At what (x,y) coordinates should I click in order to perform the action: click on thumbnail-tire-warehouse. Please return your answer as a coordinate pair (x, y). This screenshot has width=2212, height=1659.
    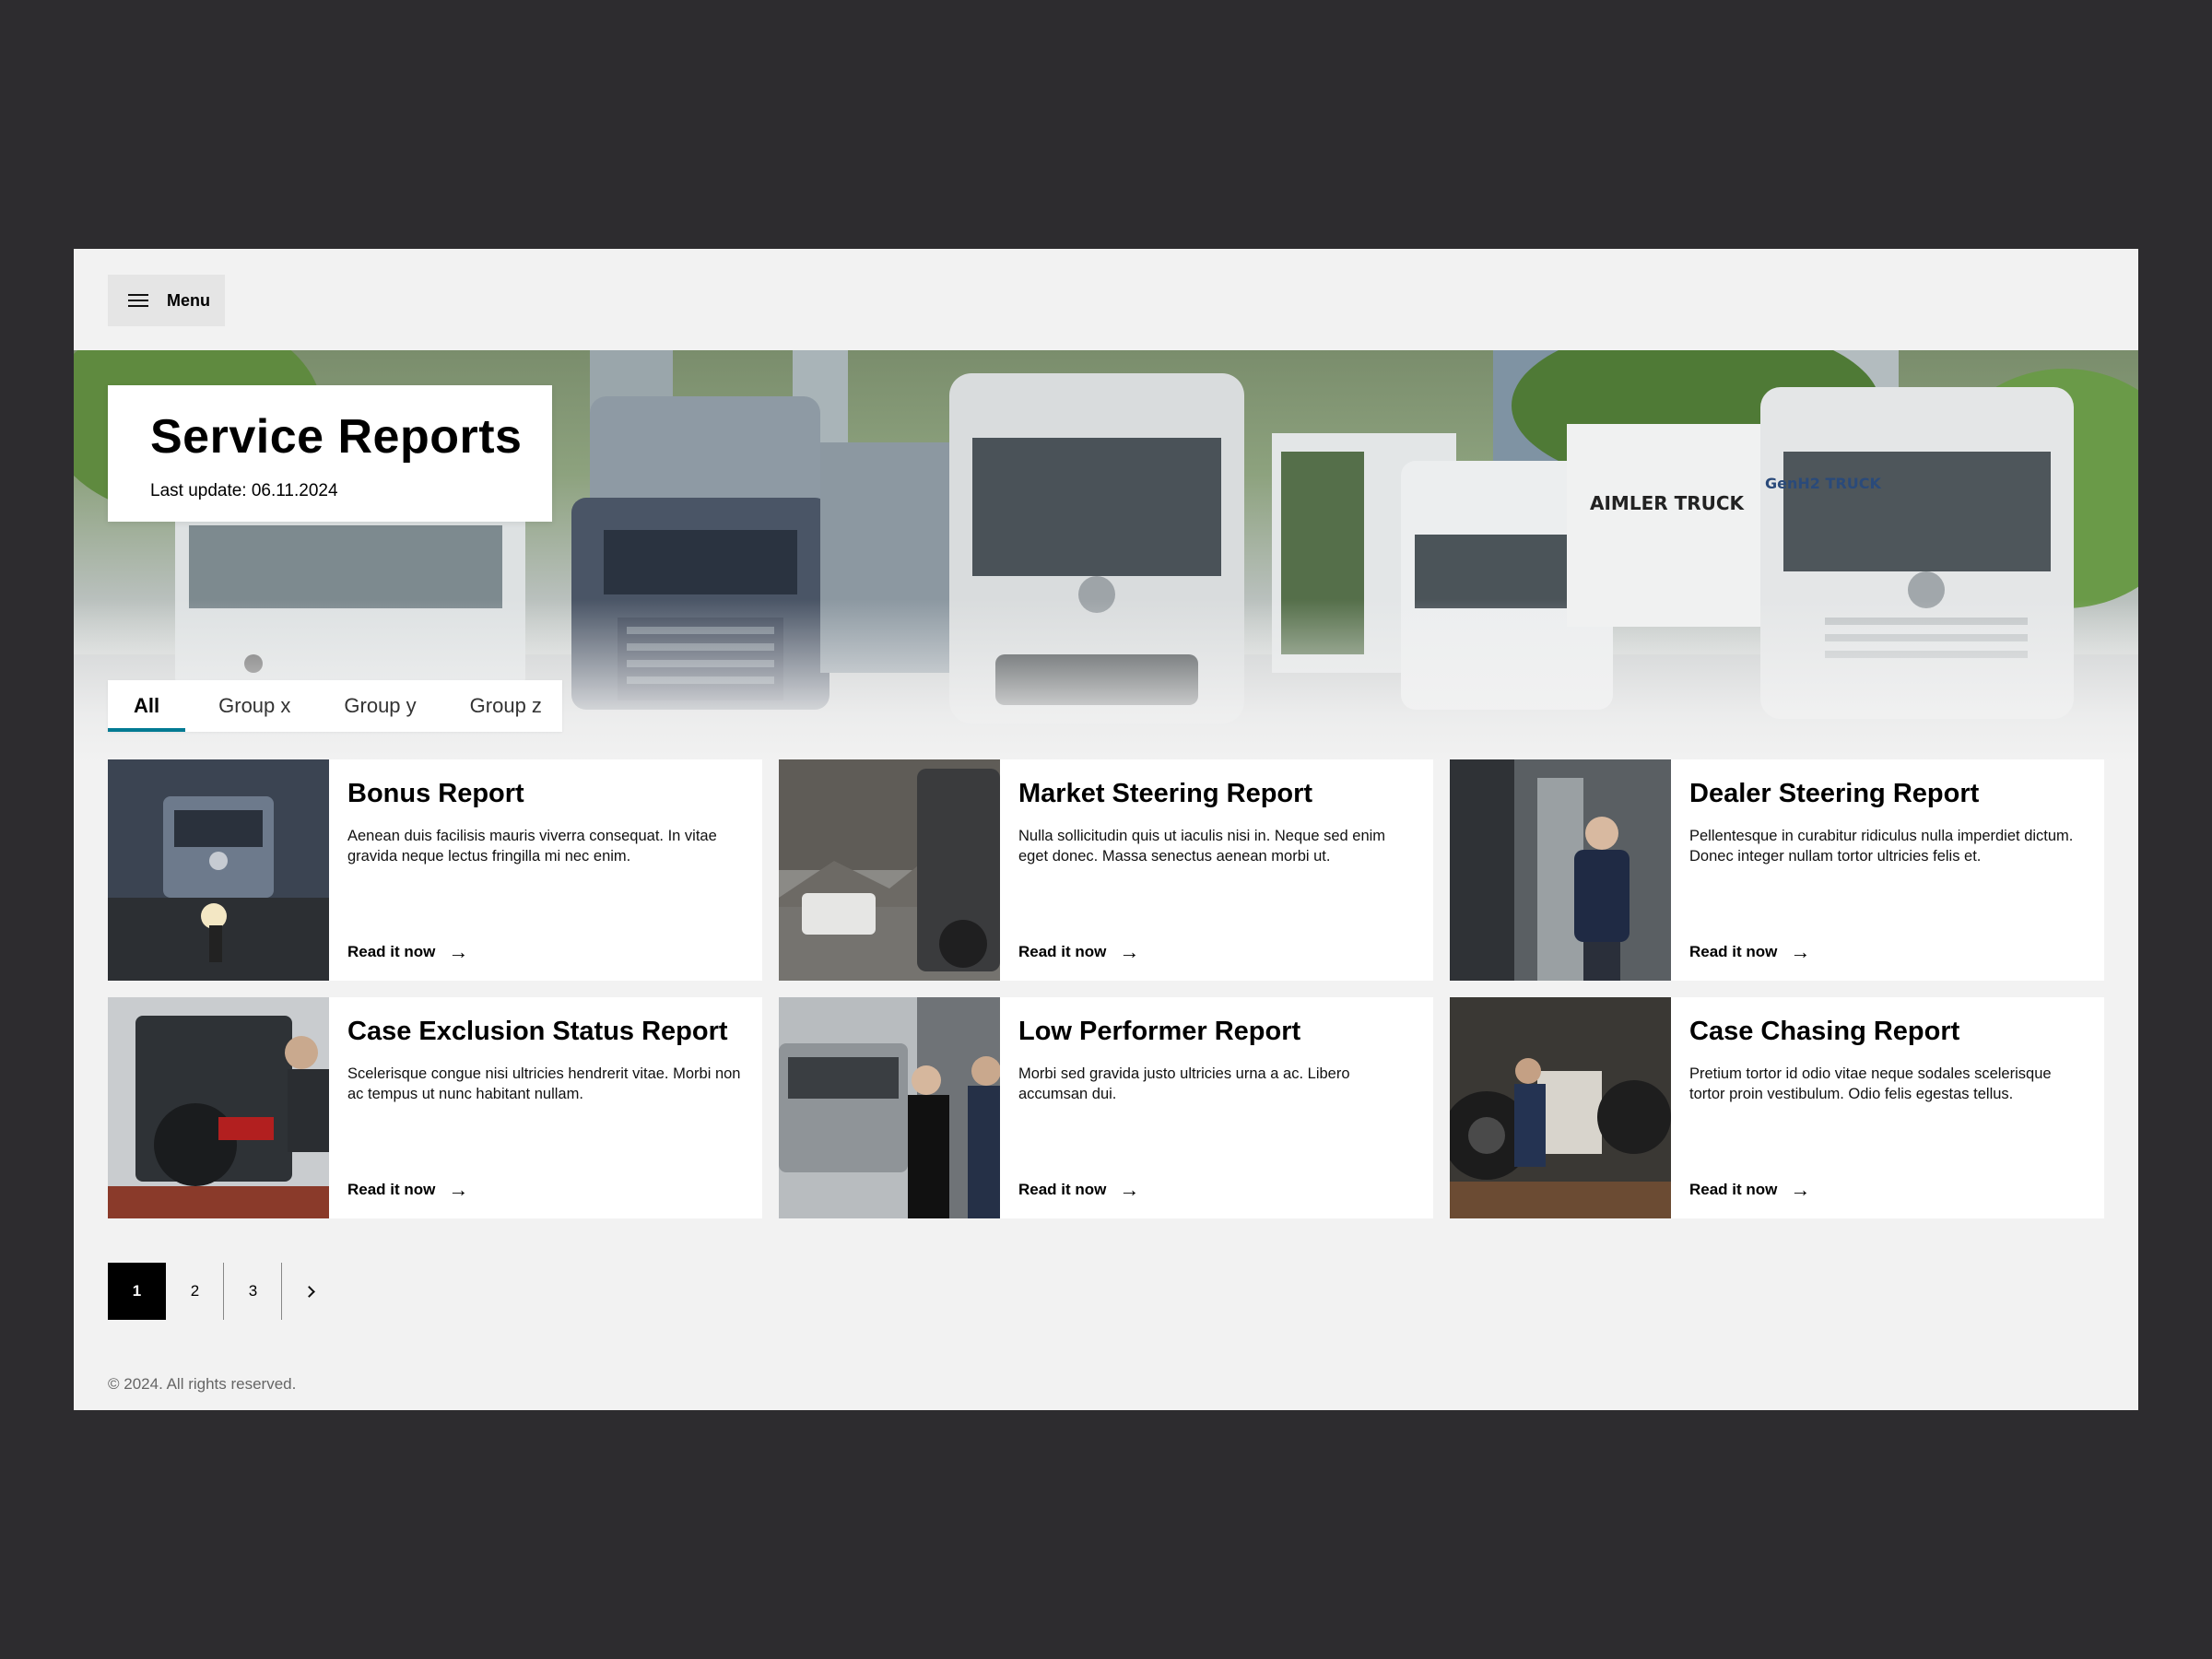
    Looking at the image, I should click on (1560, 1107).